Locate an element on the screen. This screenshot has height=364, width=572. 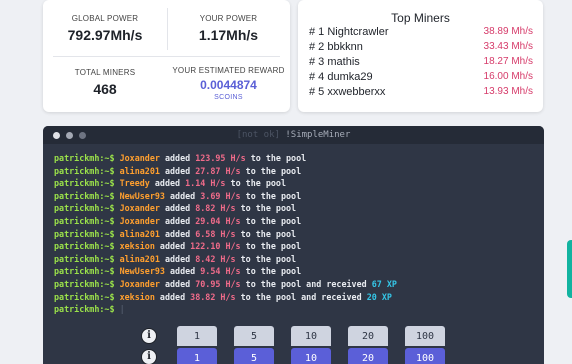
top-miner-rank-name: # 3 mathis is located at coordinates (334, 62).